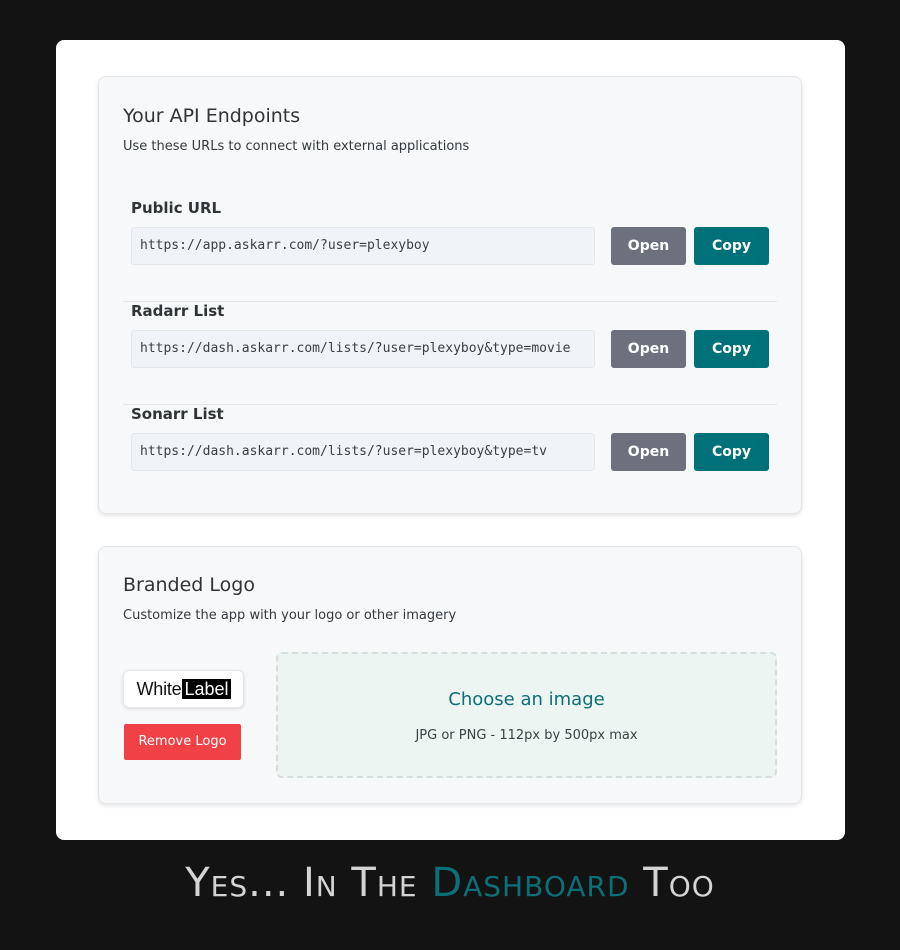 This screenshot has height=950, width=900. What do you see at coordinates (189, 585) in the screenshot?
I see `branded-logo-title: Branded Logo` at bounding box center [189, 585].